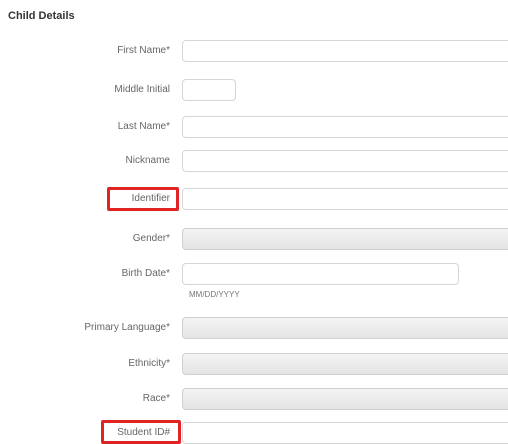 This screenshot has height=444, width=508. Describe the element at coordinates (345, 127) in the screenshot. I see `last-name-input` at that location.